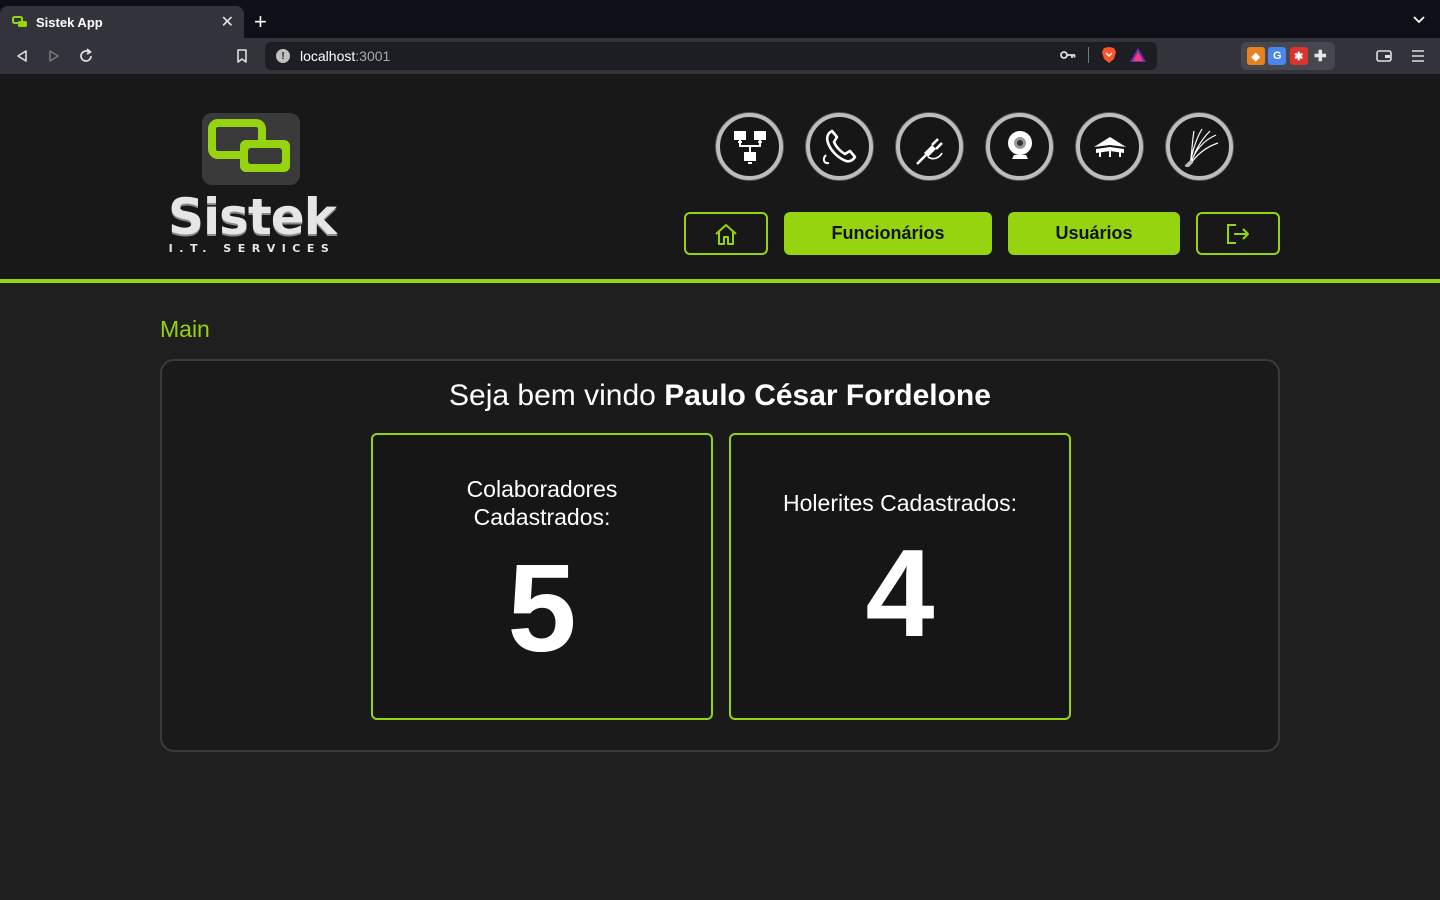 This screenshot has width=1440, height=900. I want to click on services-icons-row, so click(974, 146).